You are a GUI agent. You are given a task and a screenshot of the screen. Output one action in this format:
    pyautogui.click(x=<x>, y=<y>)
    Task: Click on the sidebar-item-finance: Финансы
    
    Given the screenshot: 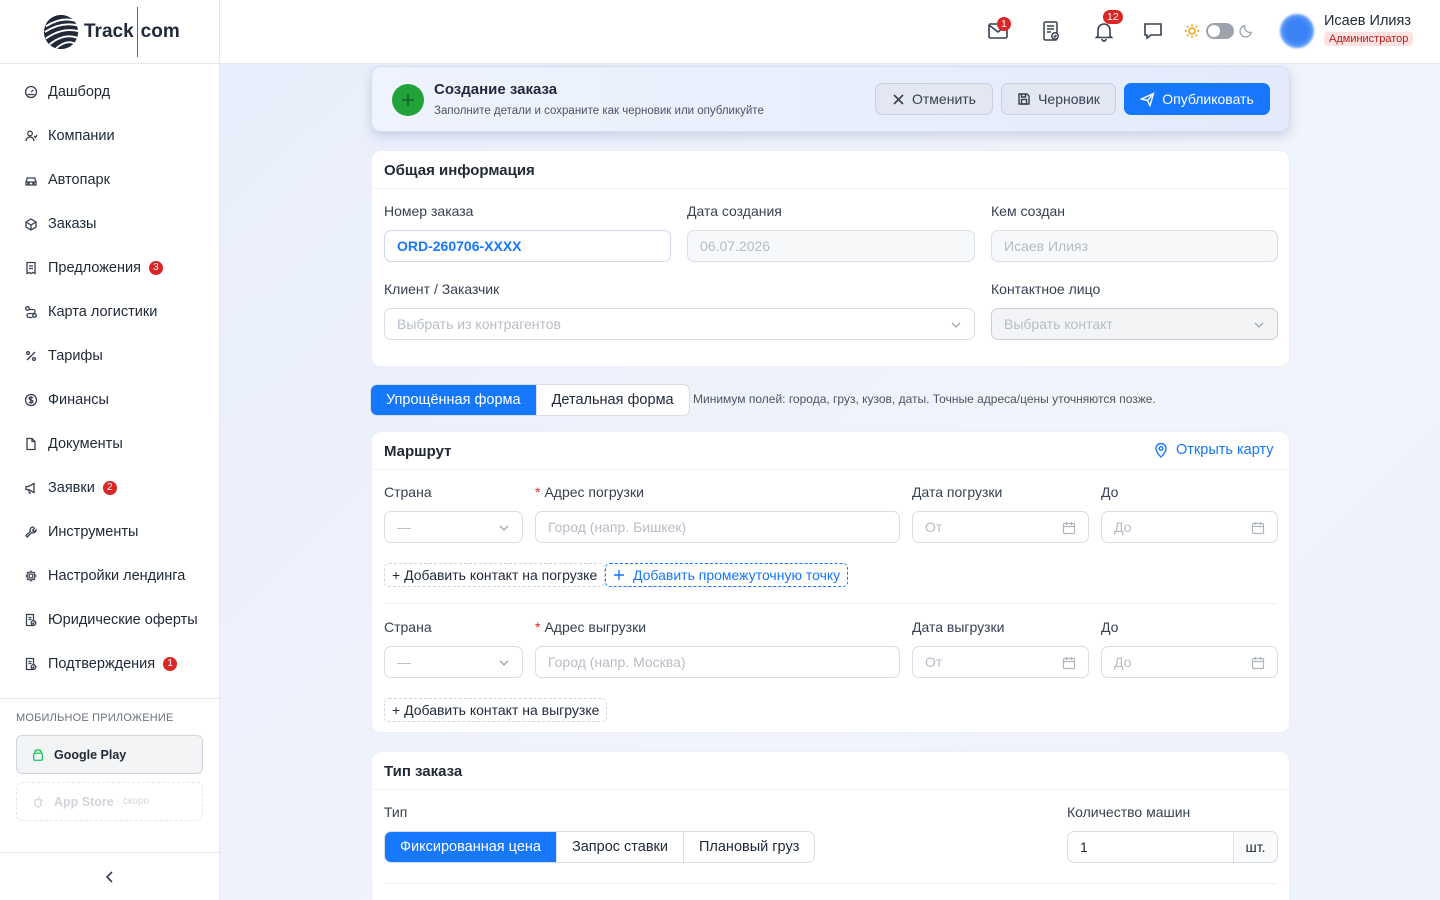 What is the action you would take?
    pyautogui.click(x=109, y=400)
    